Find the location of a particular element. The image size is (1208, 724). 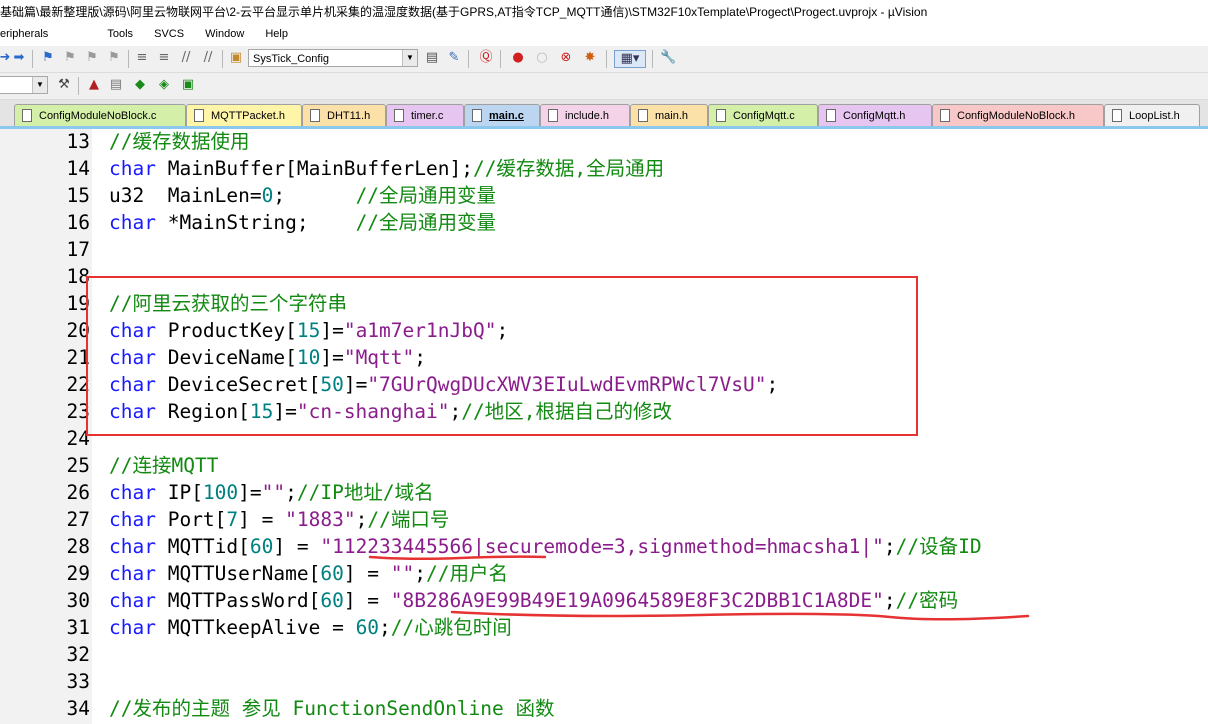

annotation-underlines is located at coordinates (699, 588).